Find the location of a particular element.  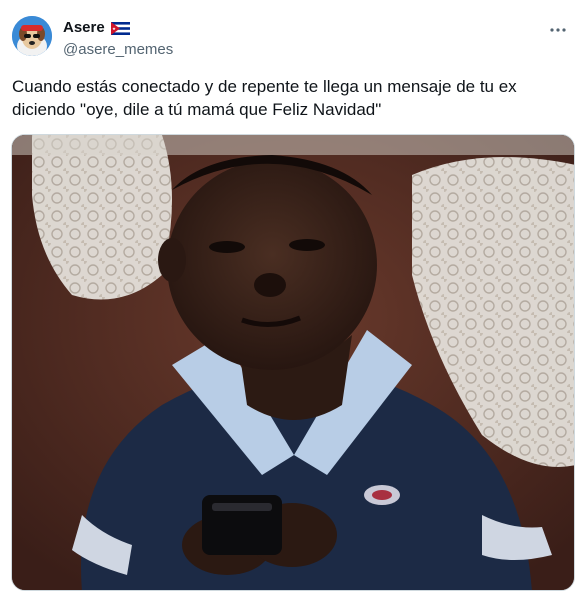

more-options-icon is located at coordinates (558, 30).